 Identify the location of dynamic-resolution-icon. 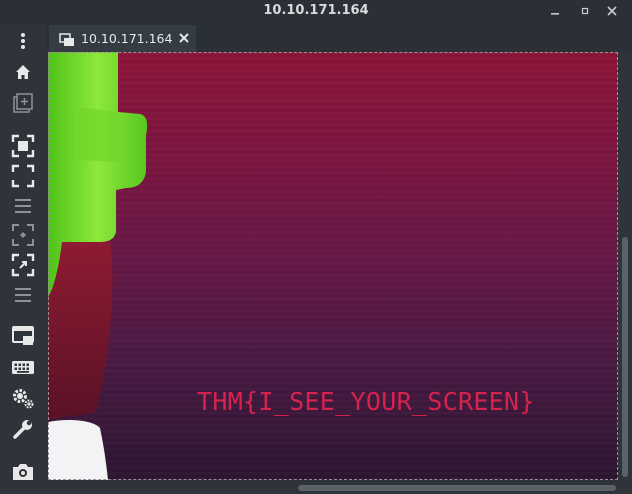
(23, 265).